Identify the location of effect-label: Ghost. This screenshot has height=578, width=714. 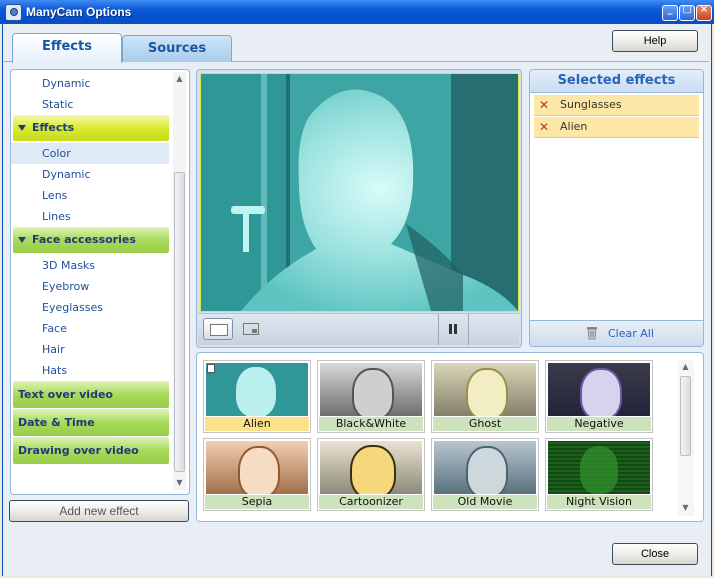
(485, 424).